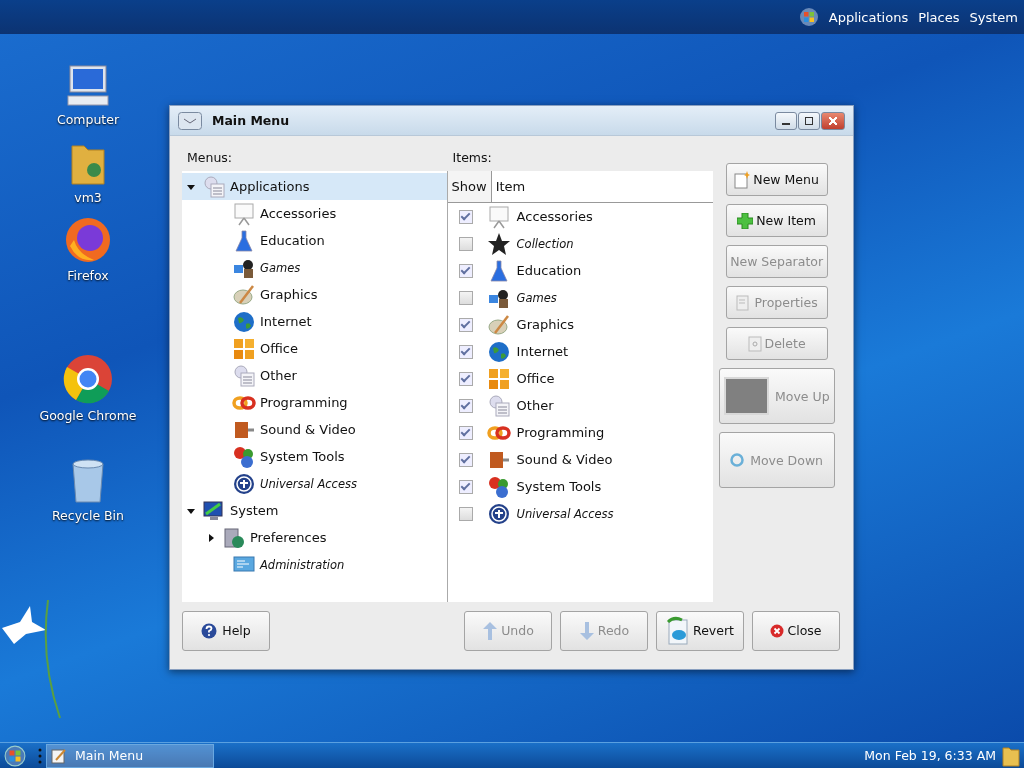 Image resolution: width=1024 pixels, height=768 pixels. What do you see at coordinates (742, 179) in the screenshot?
I see `new-document-icon` at bounding box center [742, 179].